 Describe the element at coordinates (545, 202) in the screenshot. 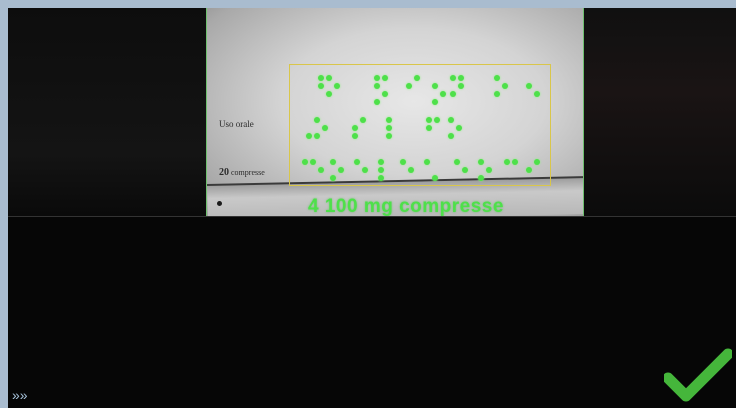

I see `package-brand-text: xxxxxxxxxxtis` at that location.